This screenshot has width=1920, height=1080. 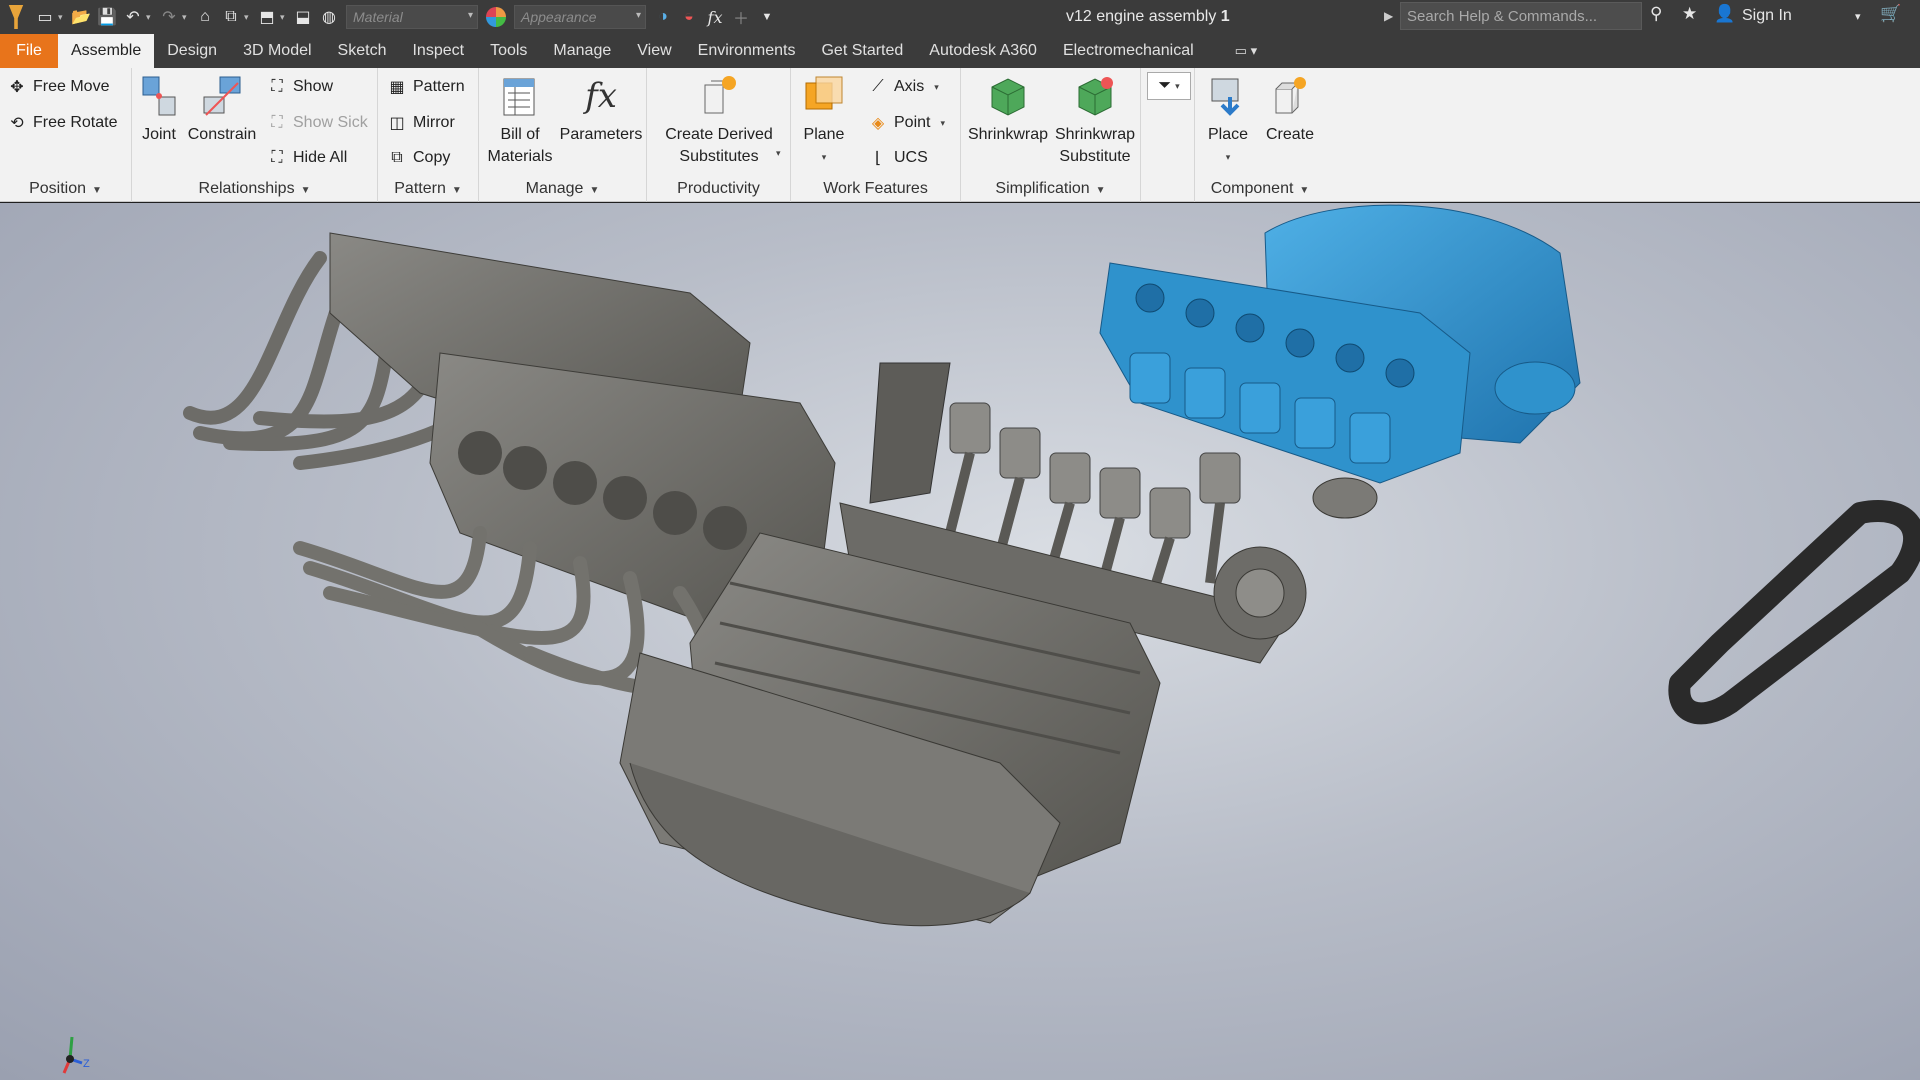 What do you see at coordinates (169, 17) in the screenshot?
I see `redo-icon: ↷` at bounding box center [169, 17].